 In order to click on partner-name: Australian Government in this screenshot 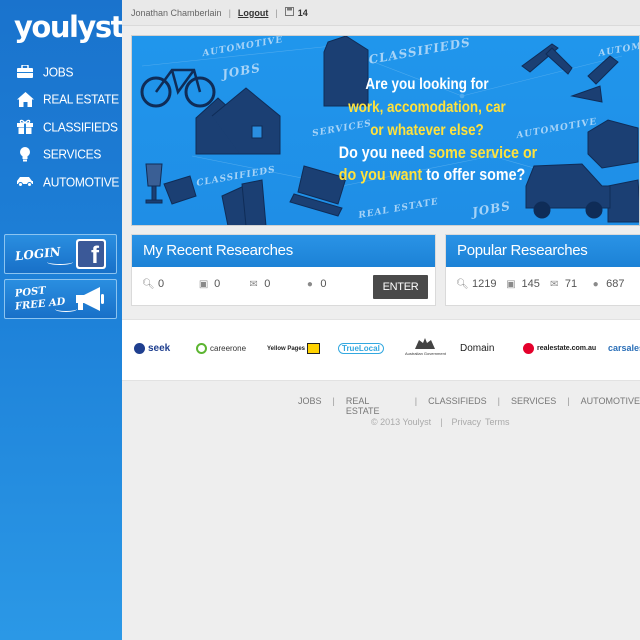, I will do `click(425, 353)`.